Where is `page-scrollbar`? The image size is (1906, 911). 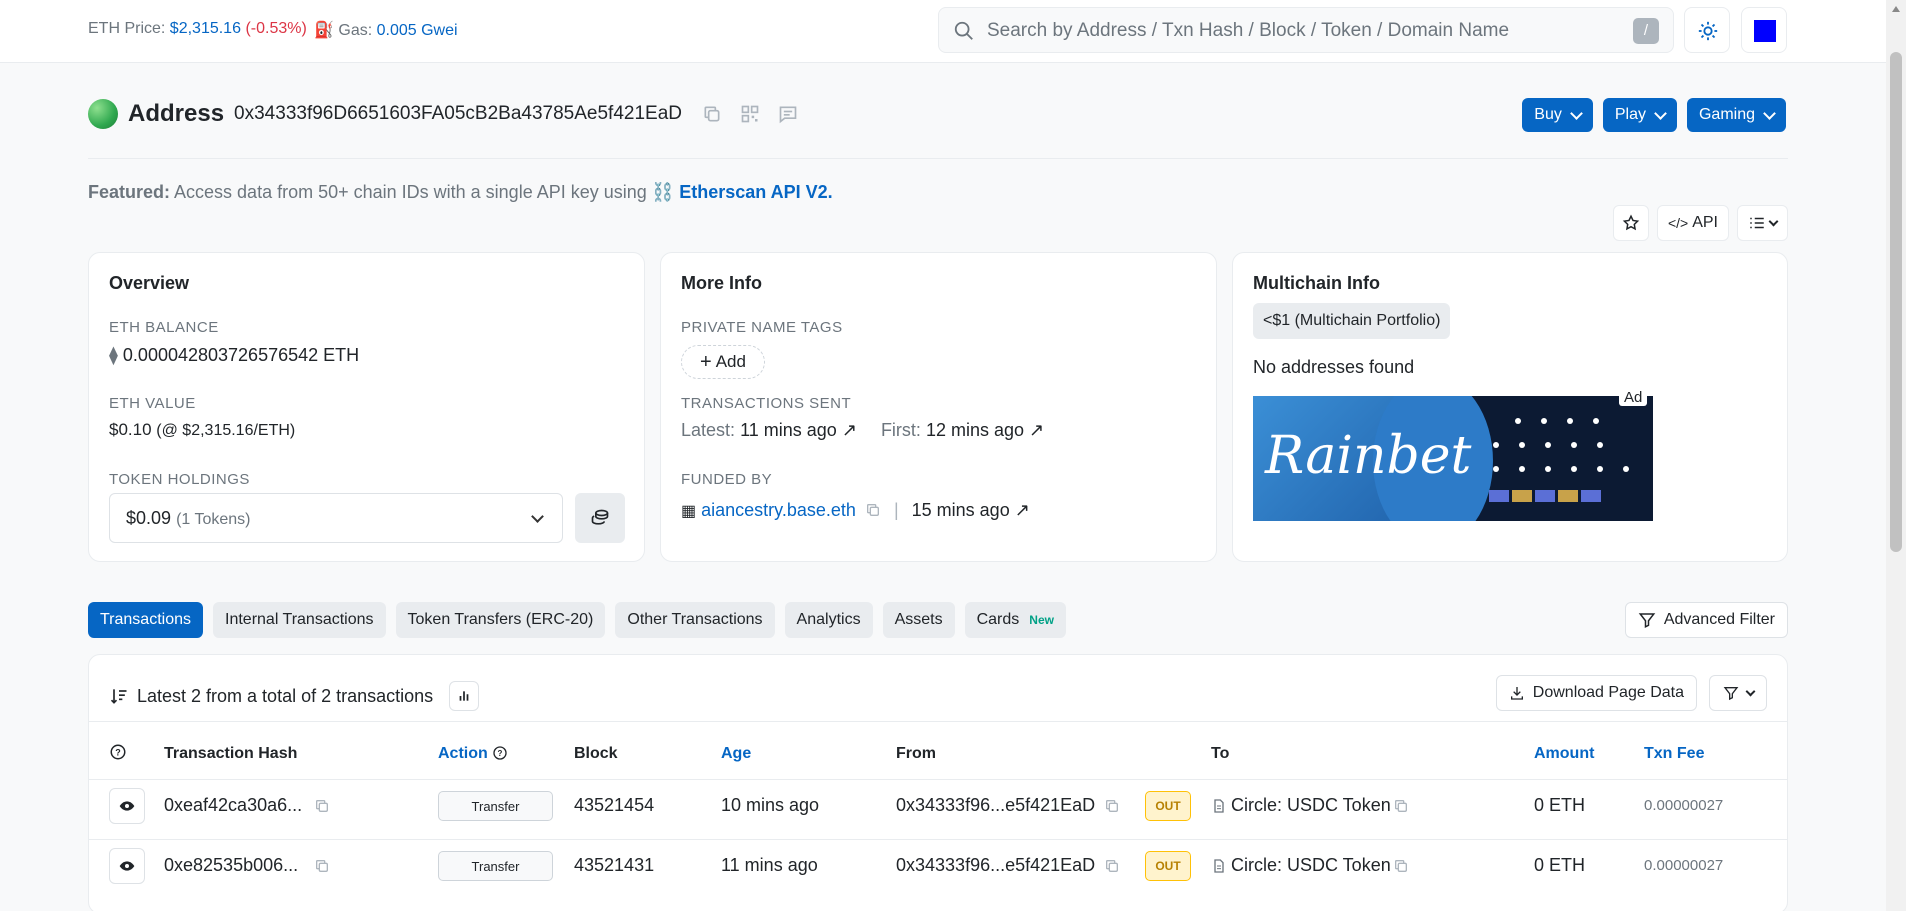 page-scrollbar is located at coordinates (1896, 455).